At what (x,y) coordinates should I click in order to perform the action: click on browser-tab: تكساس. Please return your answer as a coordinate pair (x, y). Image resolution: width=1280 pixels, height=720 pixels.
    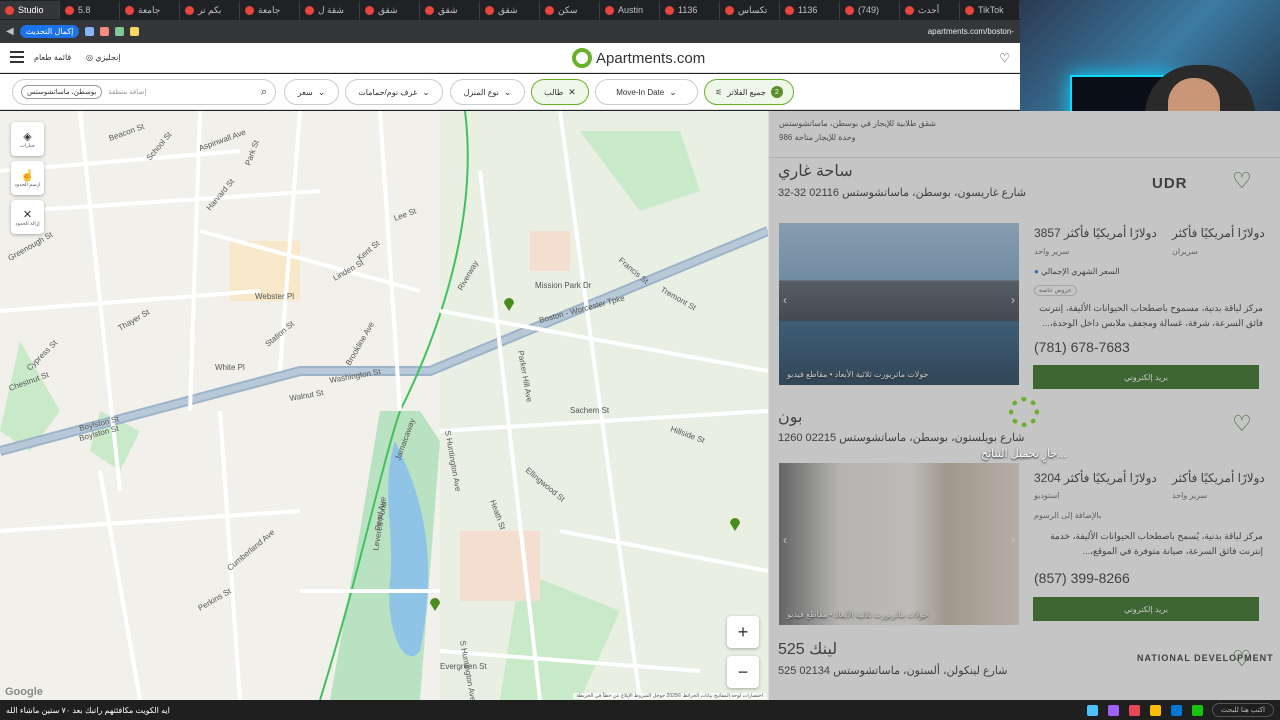
    Looking at the image, I should click on (750, 10).